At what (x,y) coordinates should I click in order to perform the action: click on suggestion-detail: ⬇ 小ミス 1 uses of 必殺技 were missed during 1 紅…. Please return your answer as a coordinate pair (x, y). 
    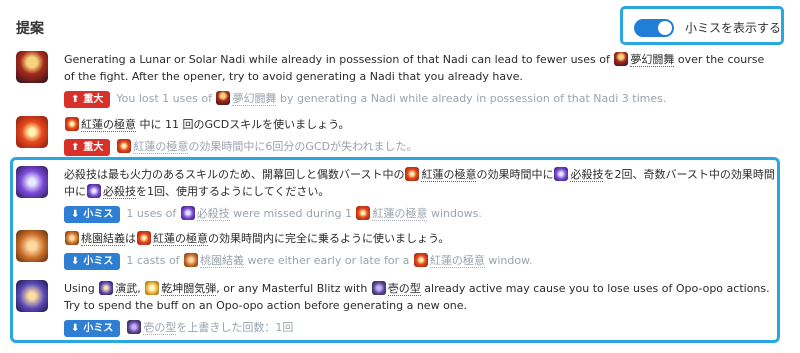
    Looking at the image, I should click on (420, 214).